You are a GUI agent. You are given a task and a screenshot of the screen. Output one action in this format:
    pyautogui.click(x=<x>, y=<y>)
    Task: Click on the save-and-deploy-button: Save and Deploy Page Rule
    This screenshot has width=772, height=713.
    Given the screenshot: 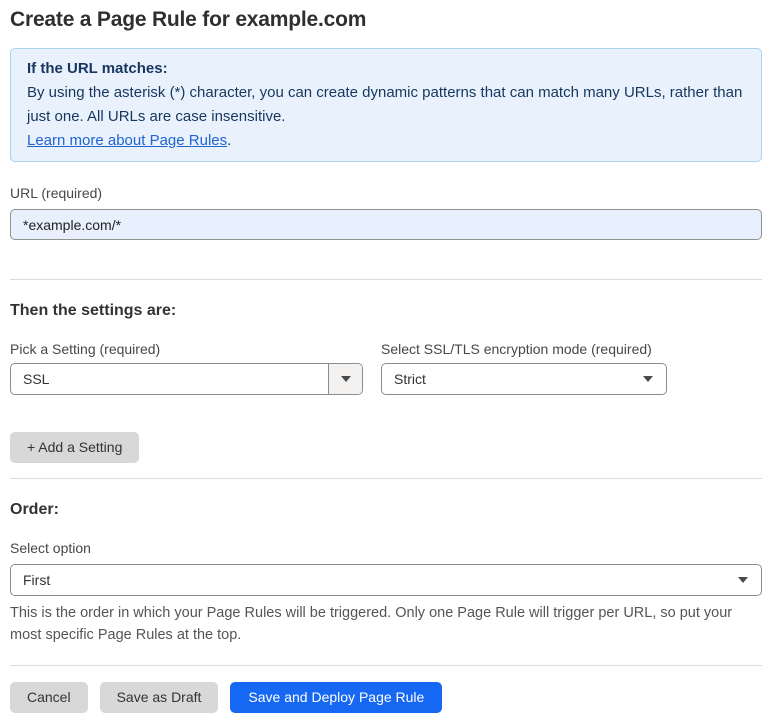 What is the action you would take?
    pyautogui.click(x=336, y=697)
    